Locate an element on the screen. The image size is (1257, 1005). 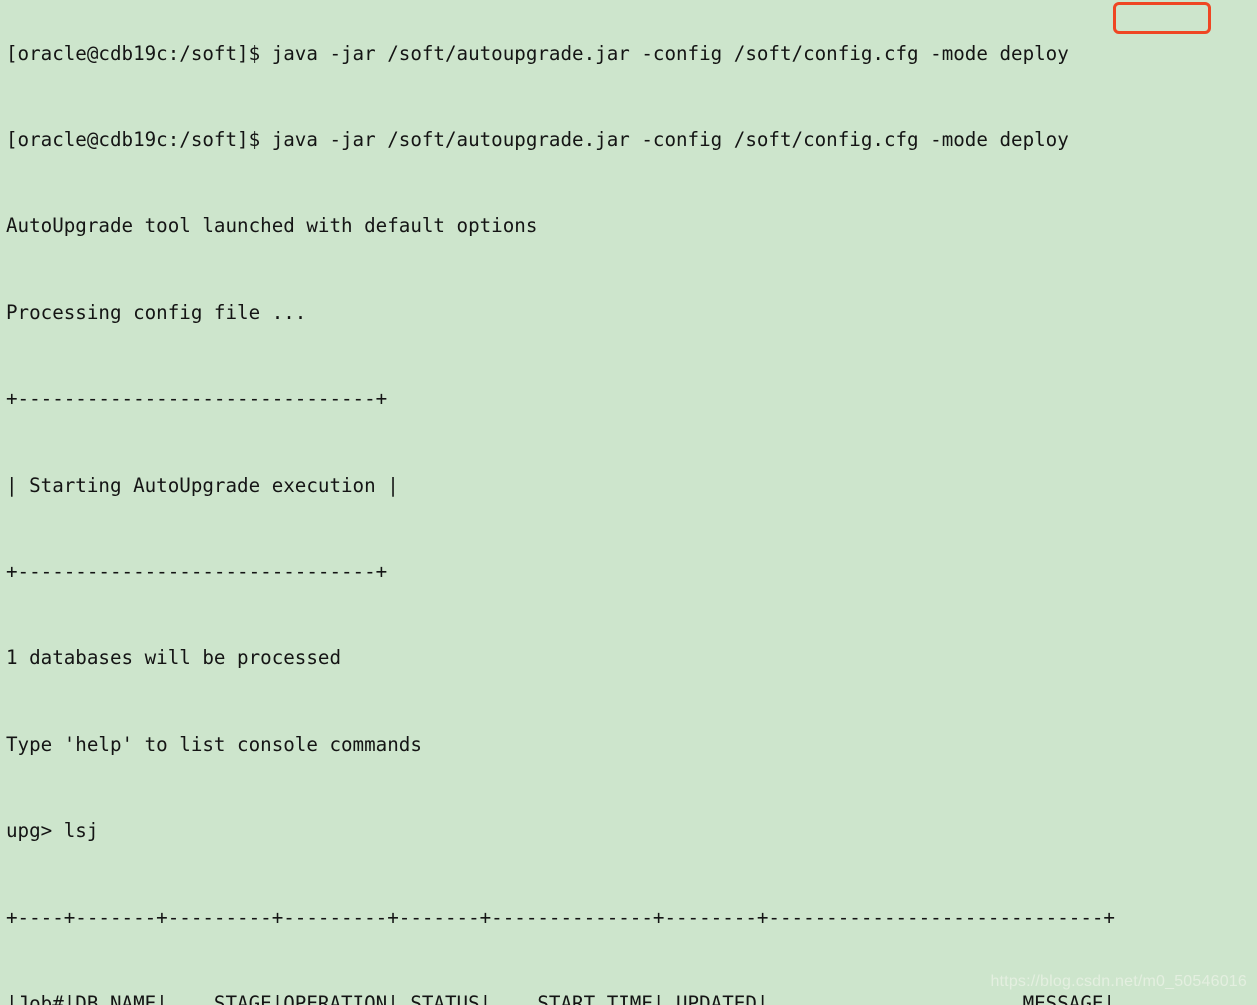
terminal-line: upg> lsj is located at coordinates (52, 831).